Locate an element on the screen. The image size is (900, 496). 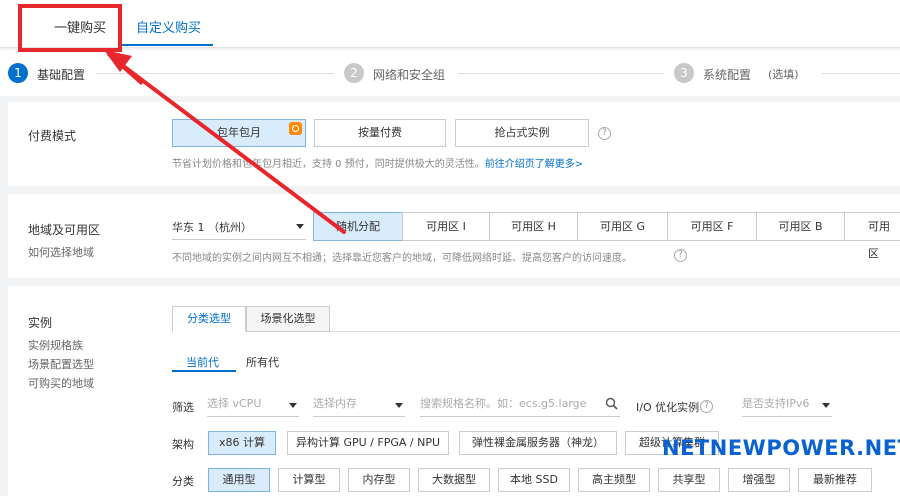
watermark: NETNEWPOWER.NET is located at coordinates (781, 448).